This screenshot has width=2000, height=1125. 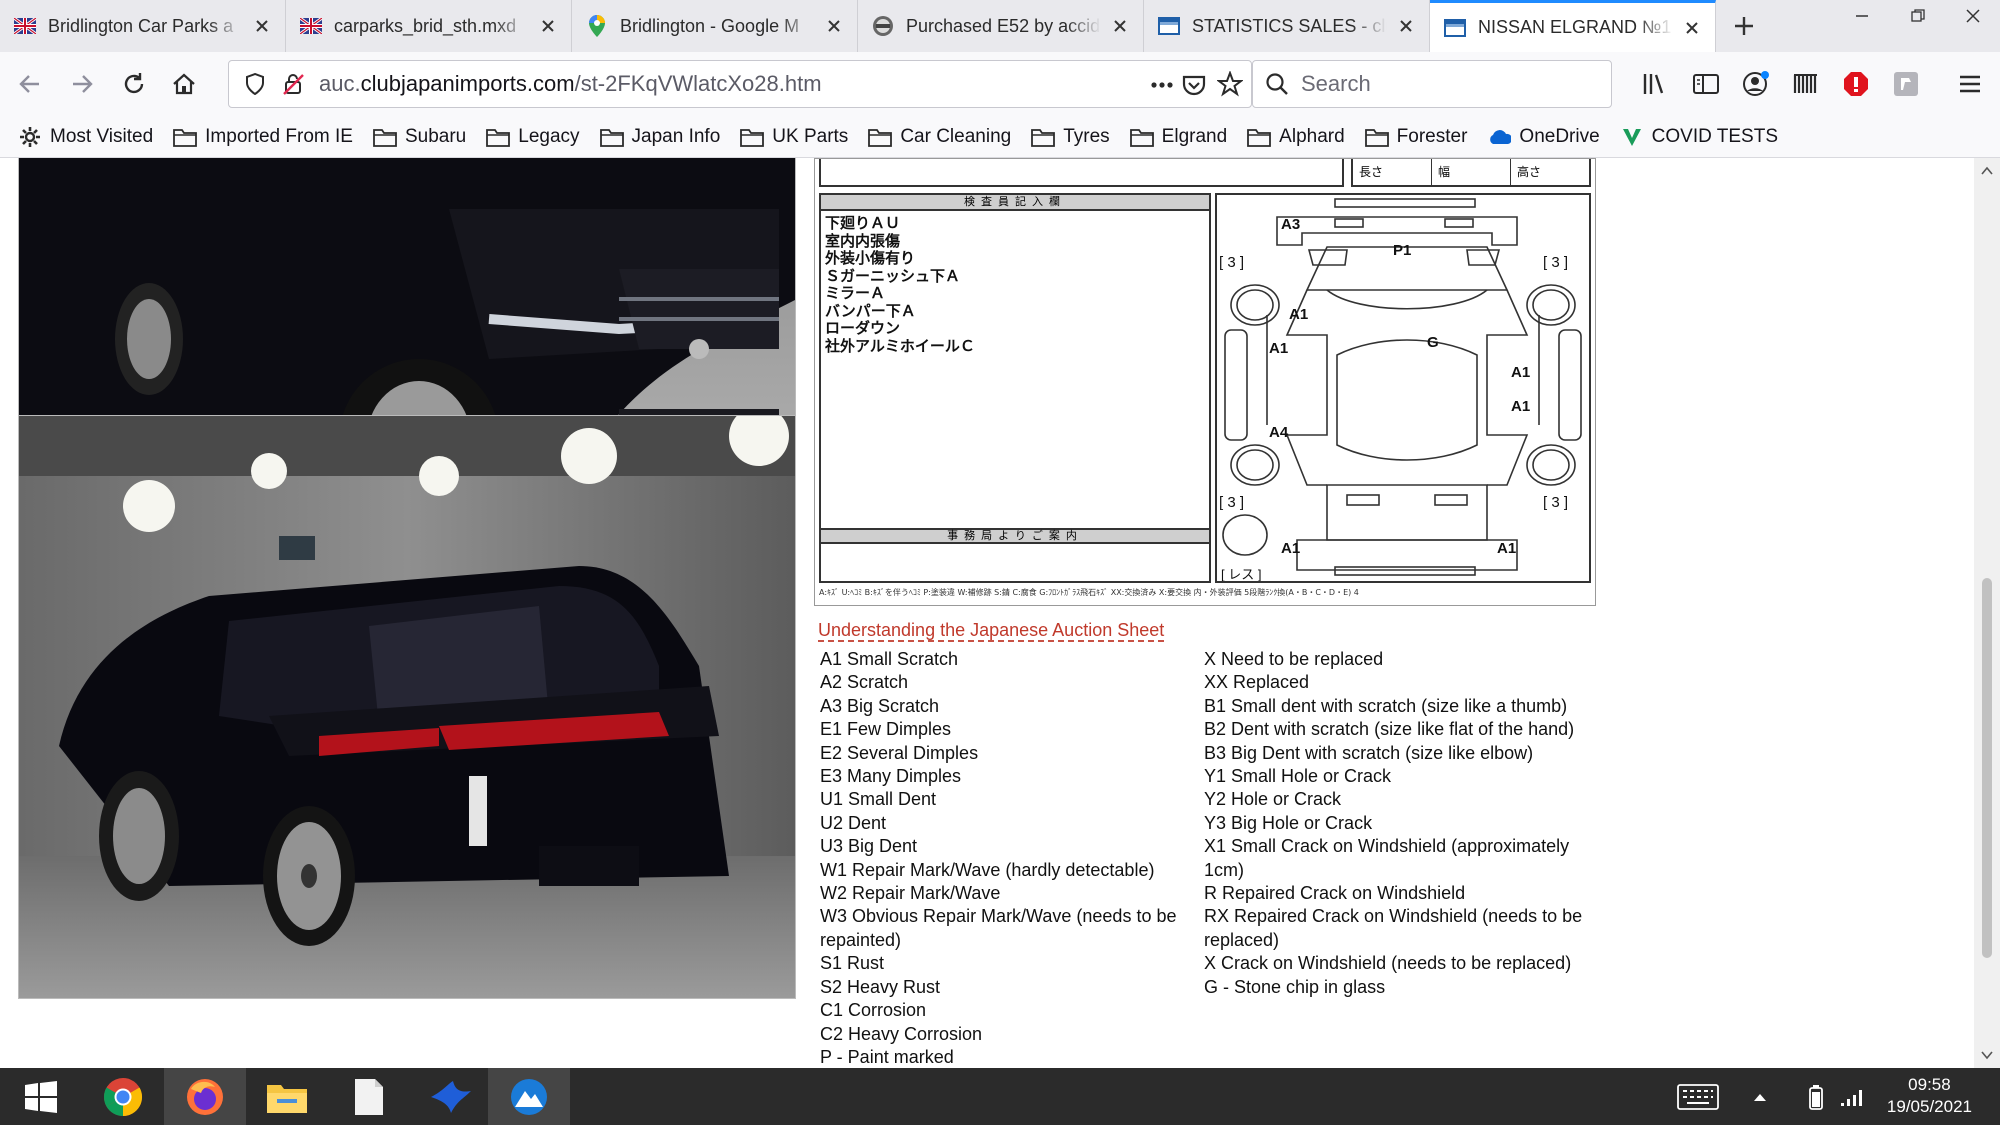 What do you see at coordinates (293, 84) in the screenshot?
I see `insecure-lock-icon` at bounding box center [293, 84].